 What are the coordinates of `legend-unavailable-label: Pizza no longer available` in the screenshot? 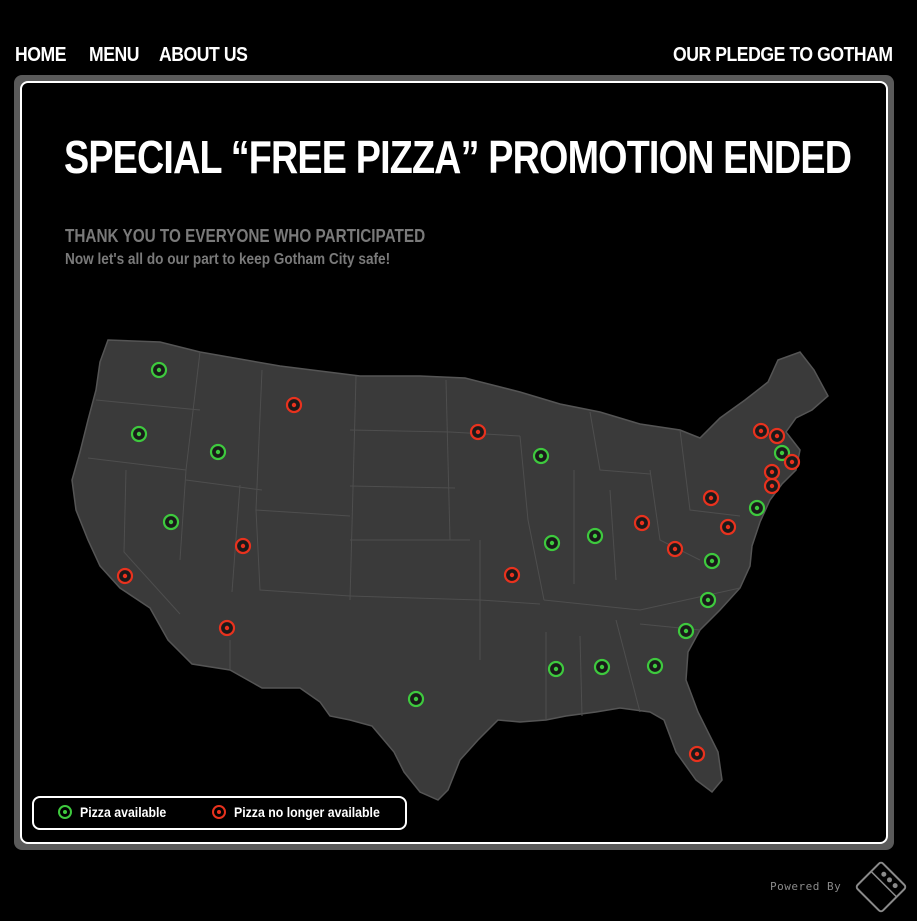 It's located at (307, 812).